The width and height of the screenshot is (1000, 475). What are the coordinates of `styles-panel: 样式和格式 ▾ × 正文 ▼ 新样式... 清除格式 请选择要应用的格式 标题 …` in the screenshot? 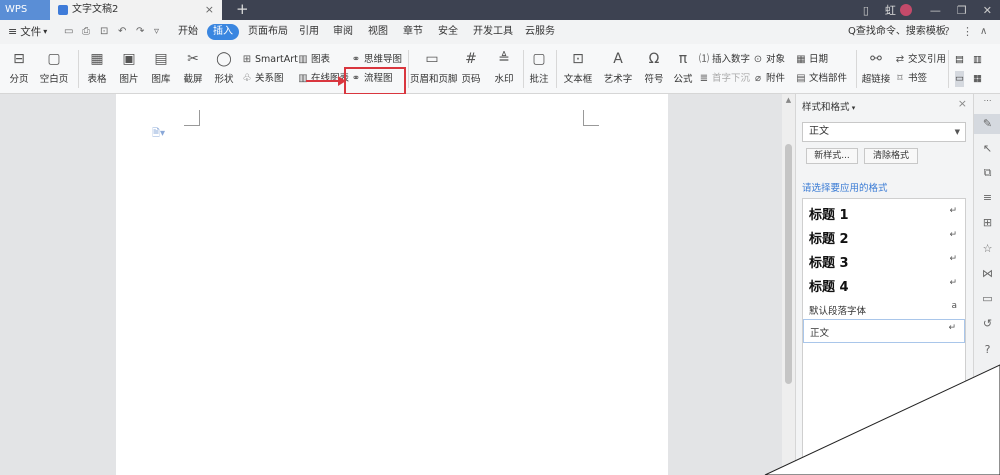 It's located at (884, 284).